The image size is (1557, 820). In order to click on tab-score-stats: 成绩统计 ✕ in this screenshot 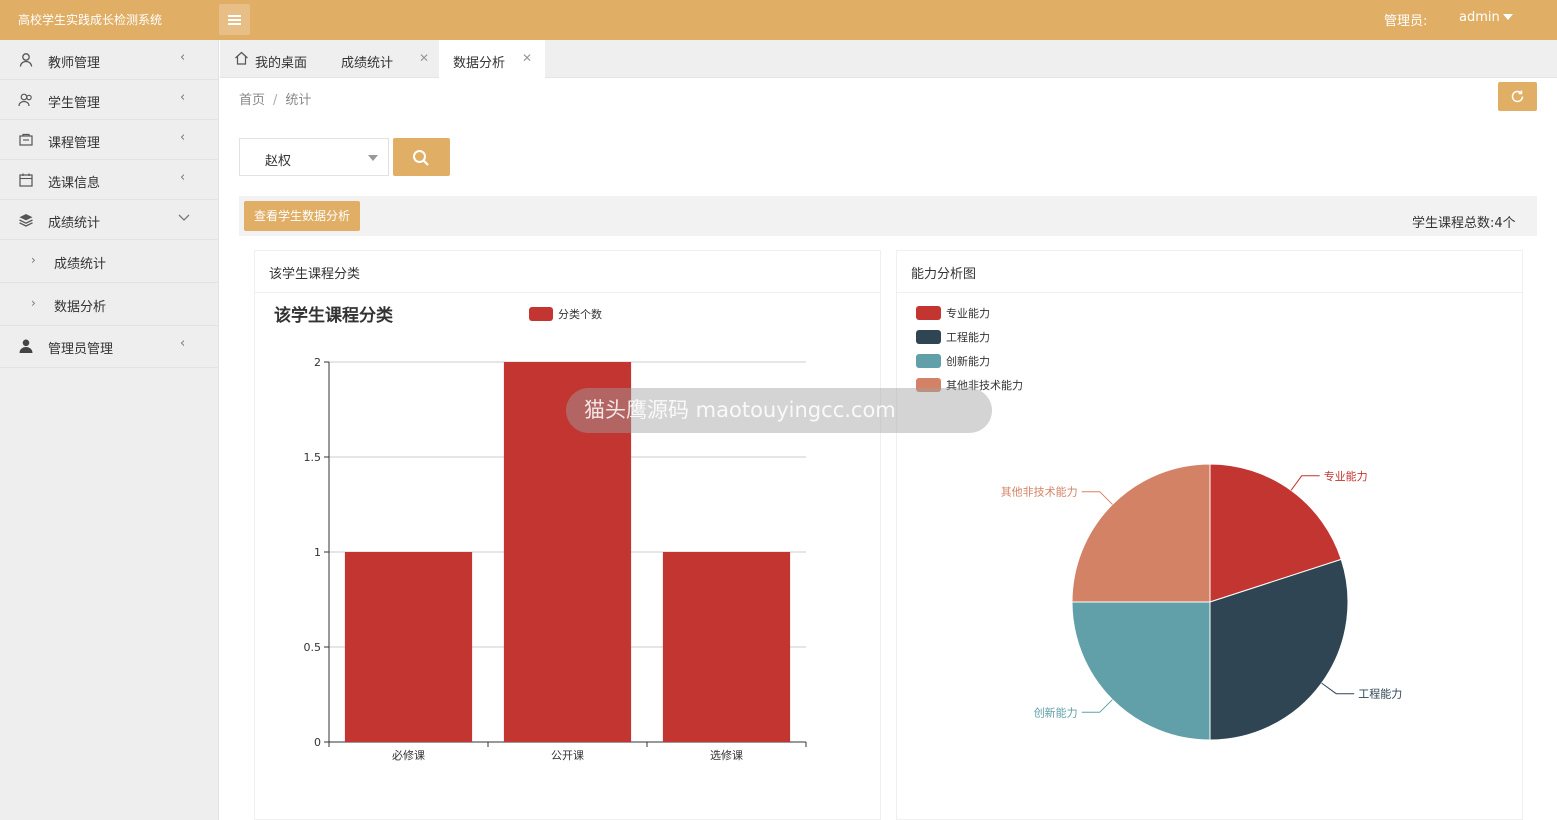, I will do `click(384, 59)`.